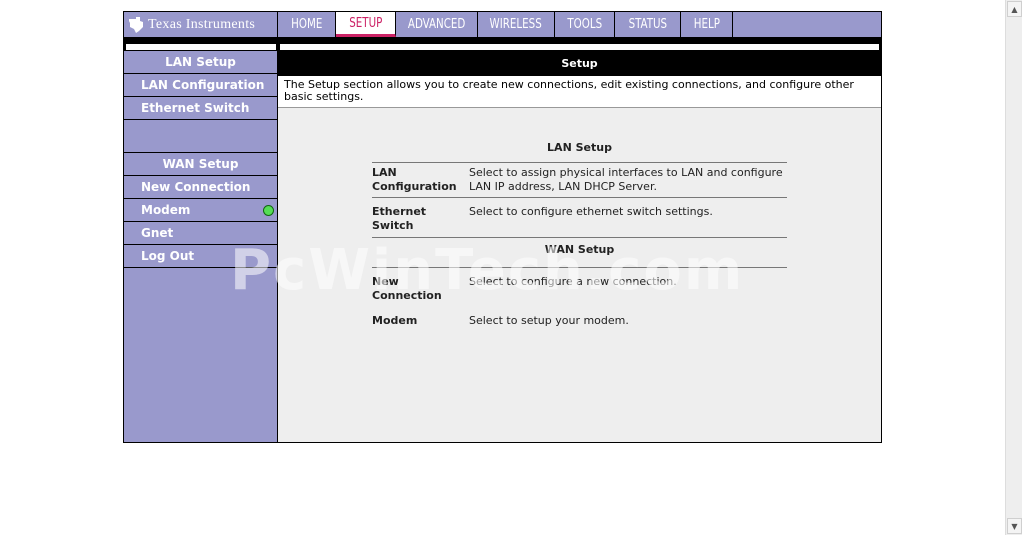  What do you see at coordinates (516, 24) in the screenshot?
I see `tab-wireless: WIRELESS` at bounding box center [516, 24].